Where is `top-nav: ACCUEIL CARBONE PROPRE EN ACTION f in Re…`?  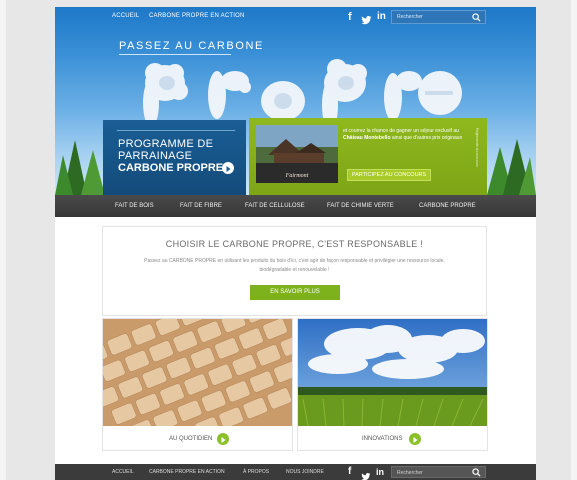 top-nav: ACCUEIL CARBONE PROPRE EN ACTION f in Re… is located at coordinates (295, 18).